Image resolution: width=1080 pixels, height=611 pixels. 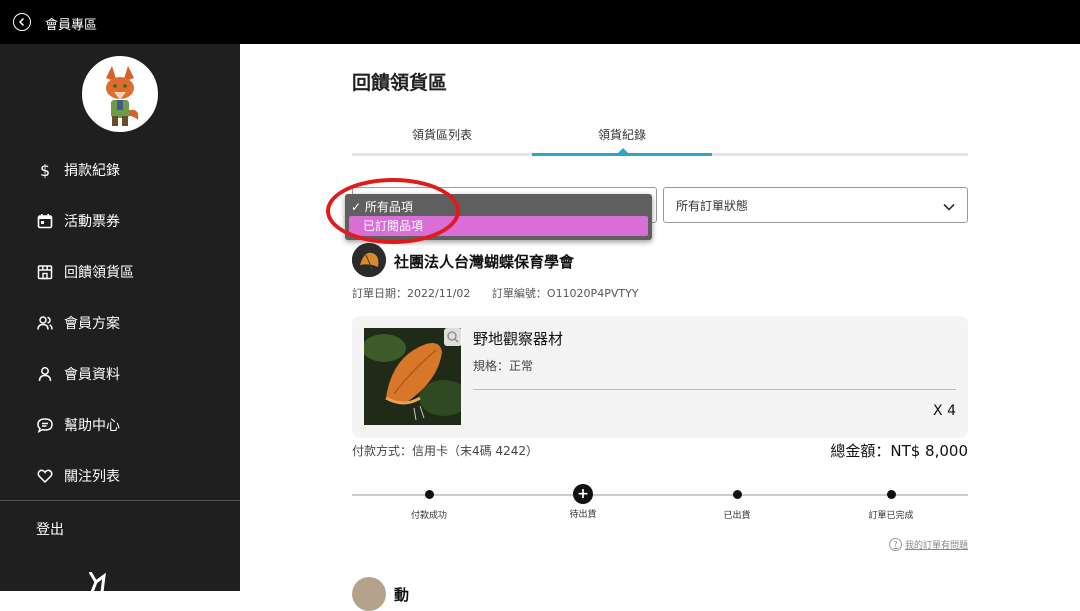 What do you see at coordinates (565, 293) in the screenshot?
I see `order-number: 訂單編號：O11020P4PVTYY` at bounding box center [565, 293].